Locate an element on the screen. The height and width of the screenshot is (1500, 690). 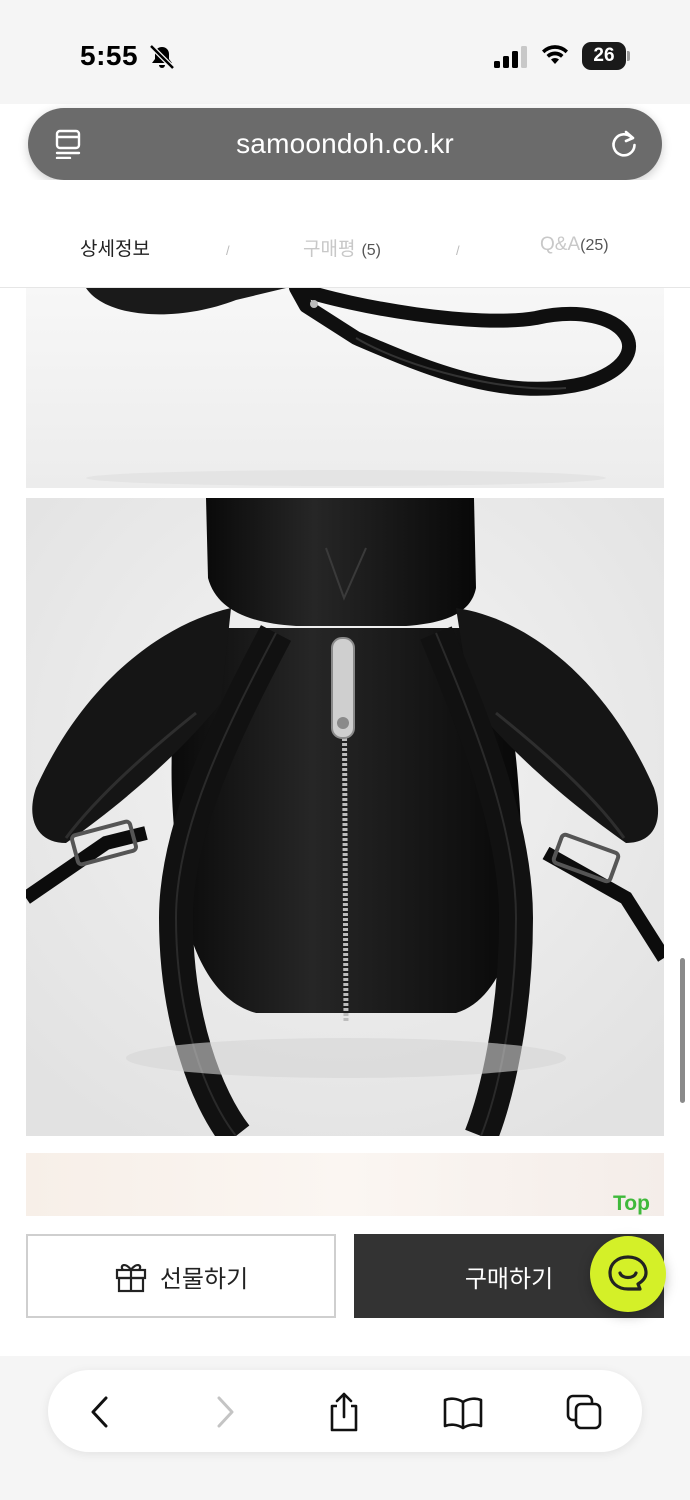
reload-icon is located at coordinates (624, 144).